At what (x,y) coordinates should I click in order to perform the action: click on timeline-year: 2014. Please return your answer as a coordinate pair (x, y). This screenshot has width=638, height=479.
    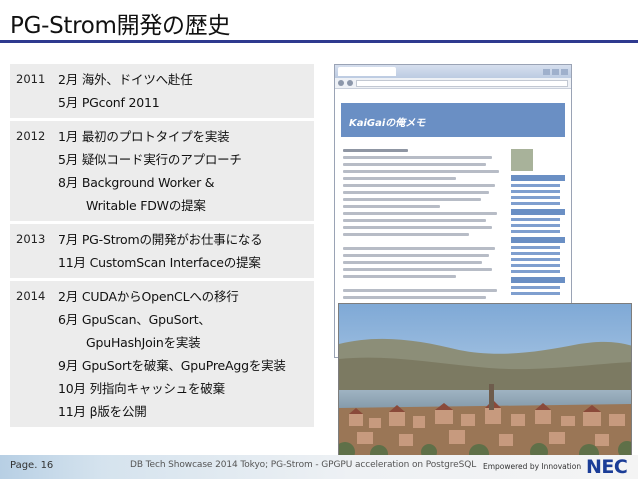
    Looking at the image, I should click on (34, 354).